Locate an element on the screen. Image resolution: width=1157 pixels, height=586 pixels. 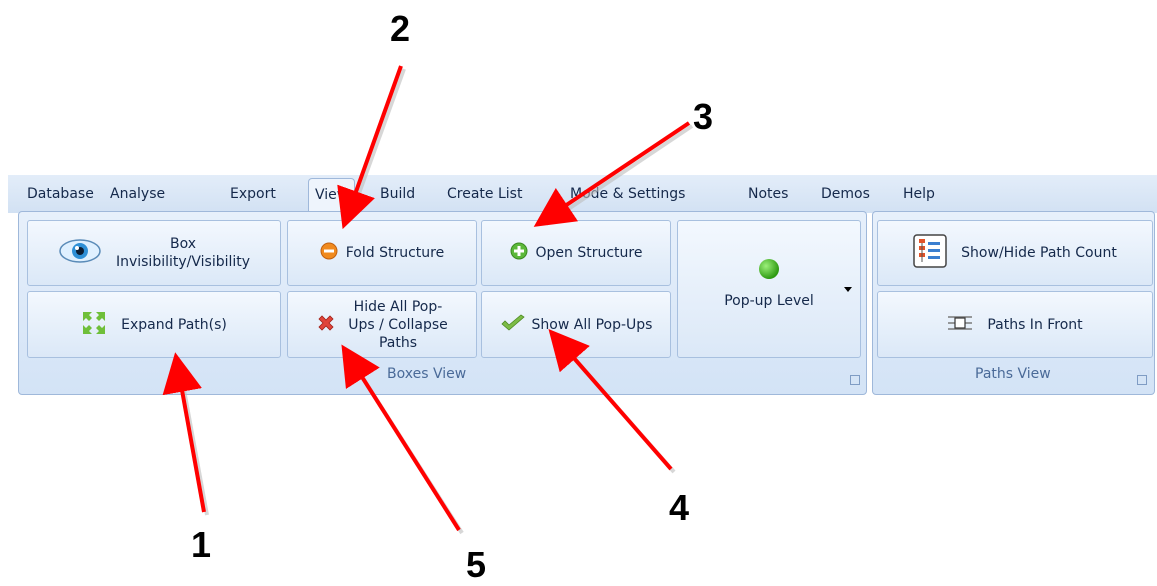
callout-5: 5 is located at coordinates (476, 564).